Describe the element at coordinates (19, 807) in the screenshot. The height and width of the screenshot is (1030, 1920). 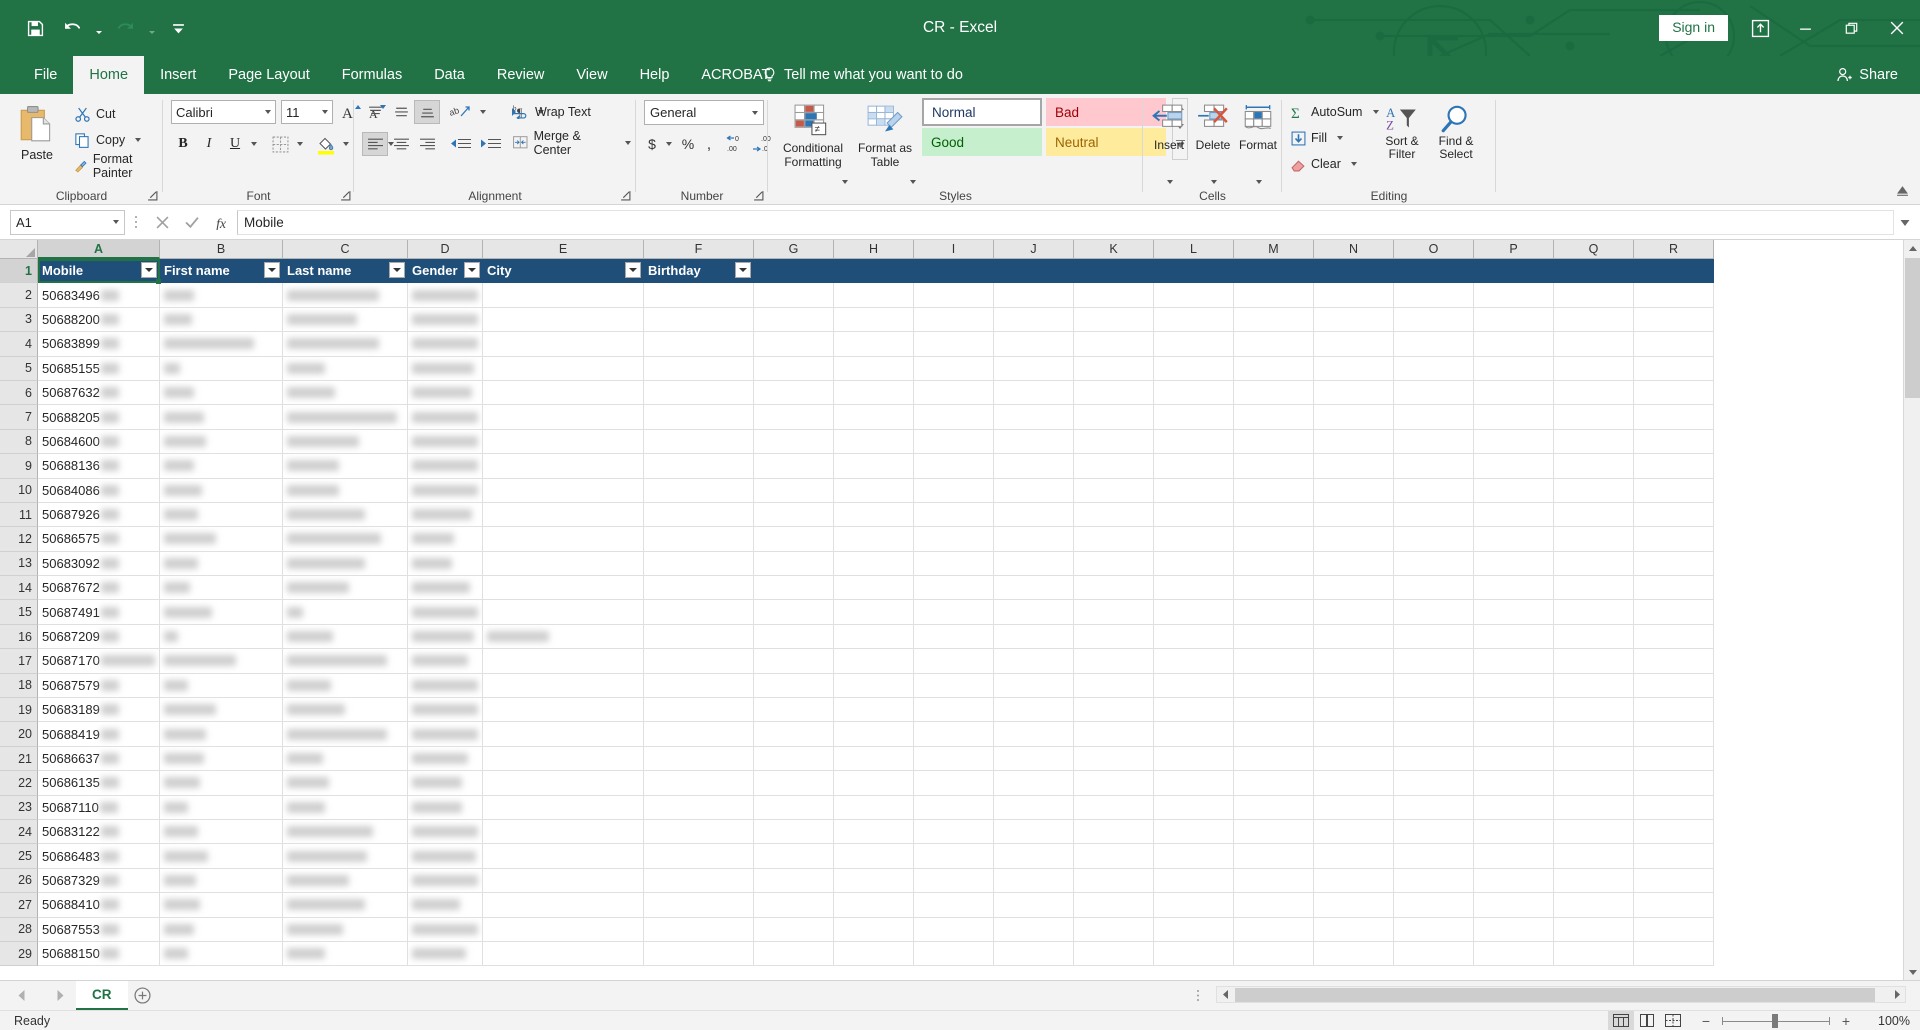
I see `row-header-23: 23` at that location.